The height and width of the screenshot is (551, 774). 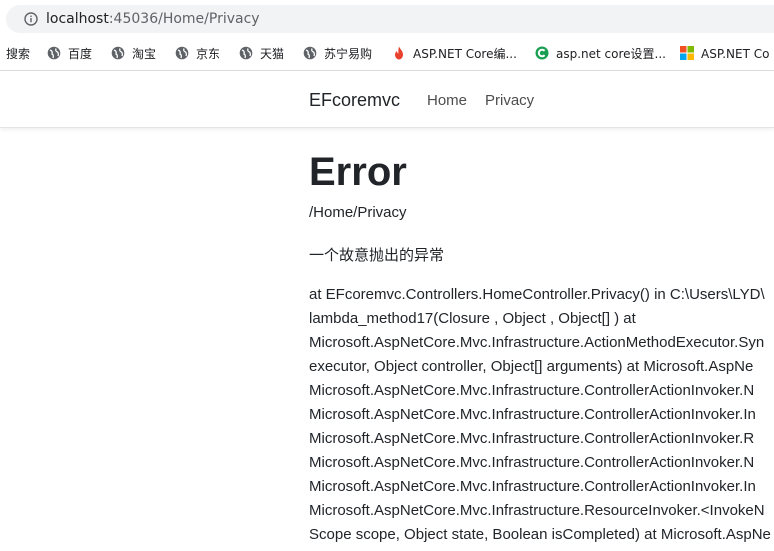 What do you see at coordinates (687, 53) in the screenshot?
I see `microsoft-icon` at bounding box center [687, 53].